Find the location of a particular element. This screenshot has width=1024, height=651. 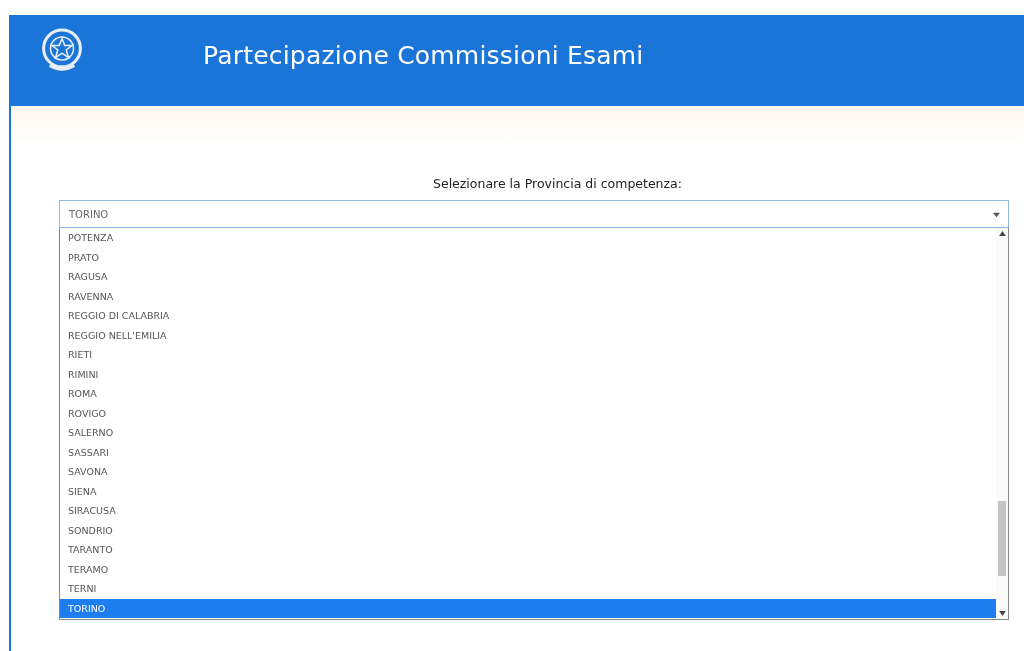

province-select: TORINO is located at coordinates (534, 214).